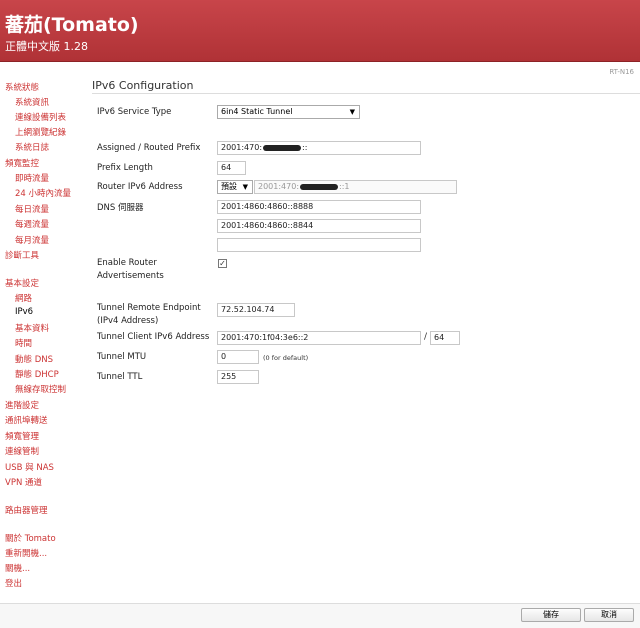 The width and height of the screenshot is (640, 628). What do you see at coordinates (23, 343) in the screenshot?
I see `nav-time: 時間` at bounding box center [23, 343].